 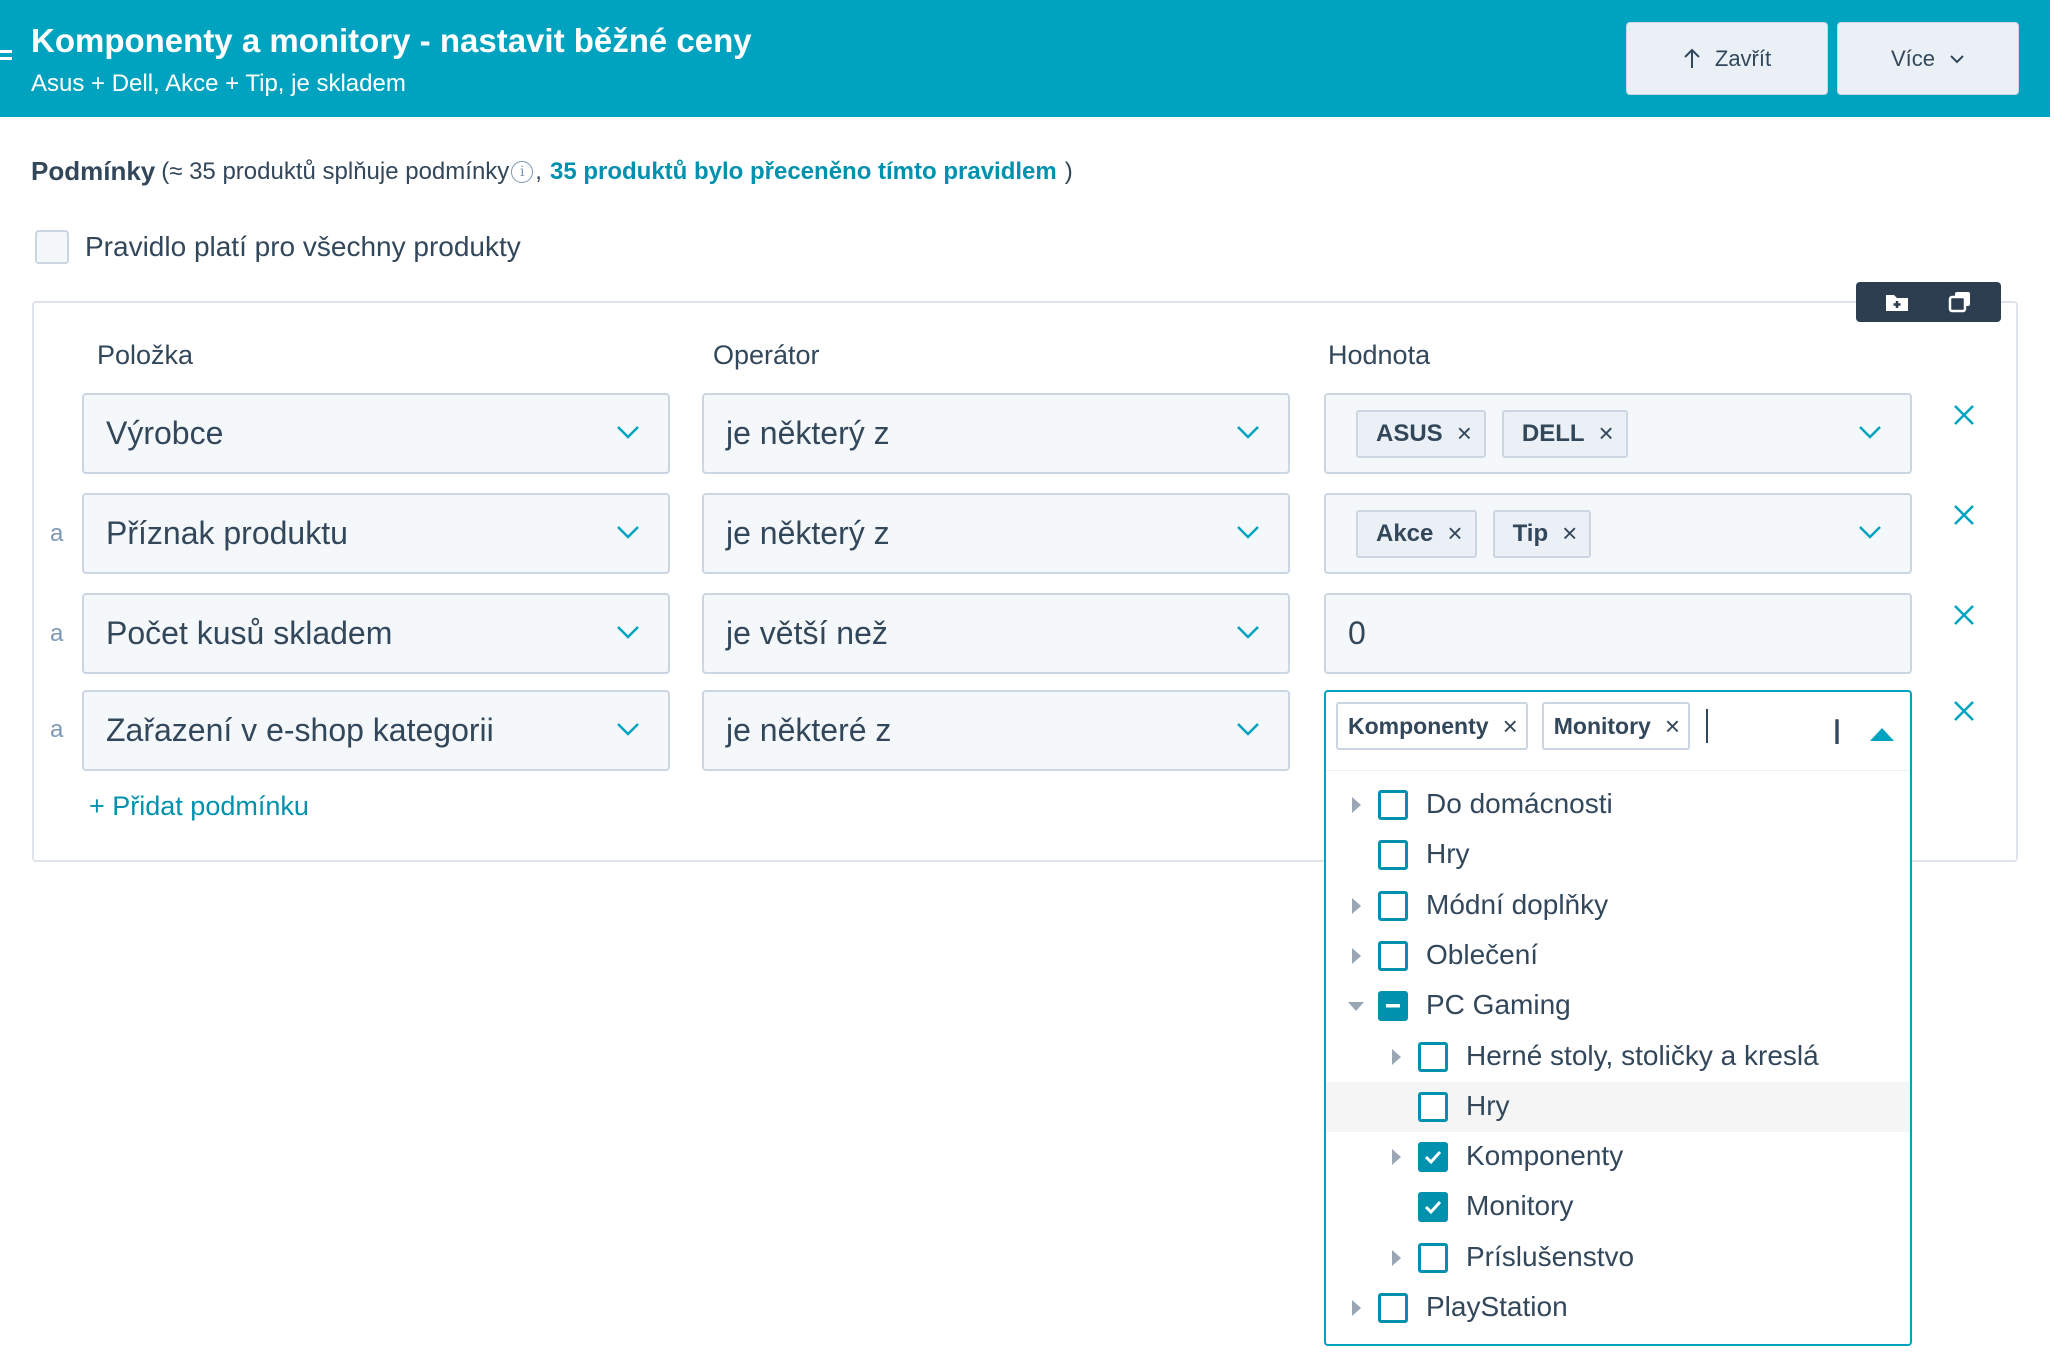 What do you see at coordinates (6, 57) in the screenshot?
I see `menu-handle-icon` at bounding box center [6, 57].